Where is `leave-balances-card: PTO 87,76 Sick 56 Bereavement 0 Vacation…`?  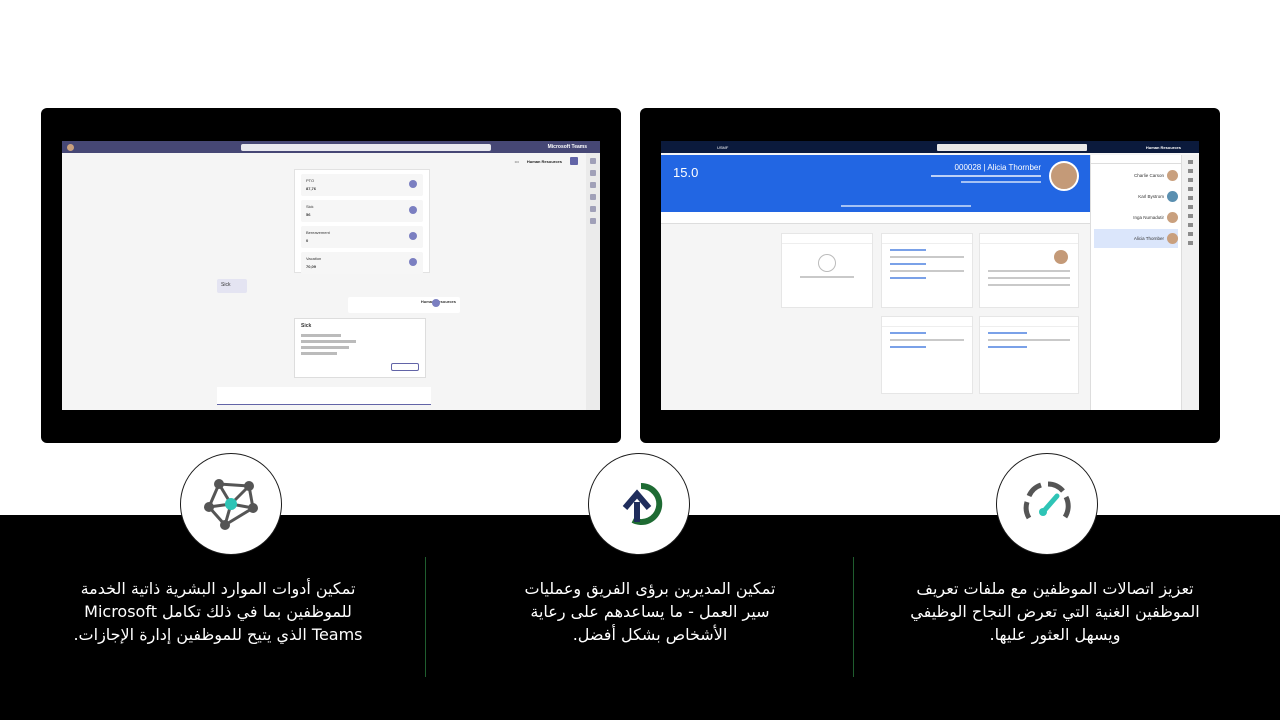
leave-balances-card: PTO 87,76 Sick 56 Bereavement 0 Vacation… is located at coordinates (362, 221).